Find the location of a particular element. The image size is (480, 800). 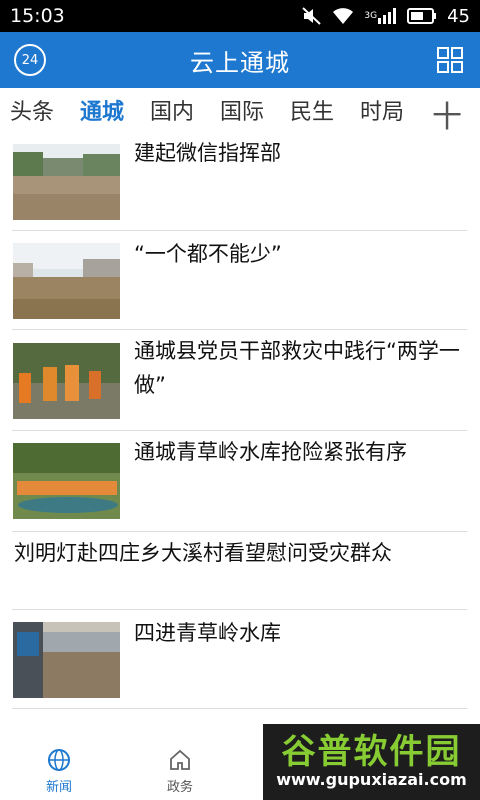

app-bar: 24 云上通城 is located at coordinates (240, 60).